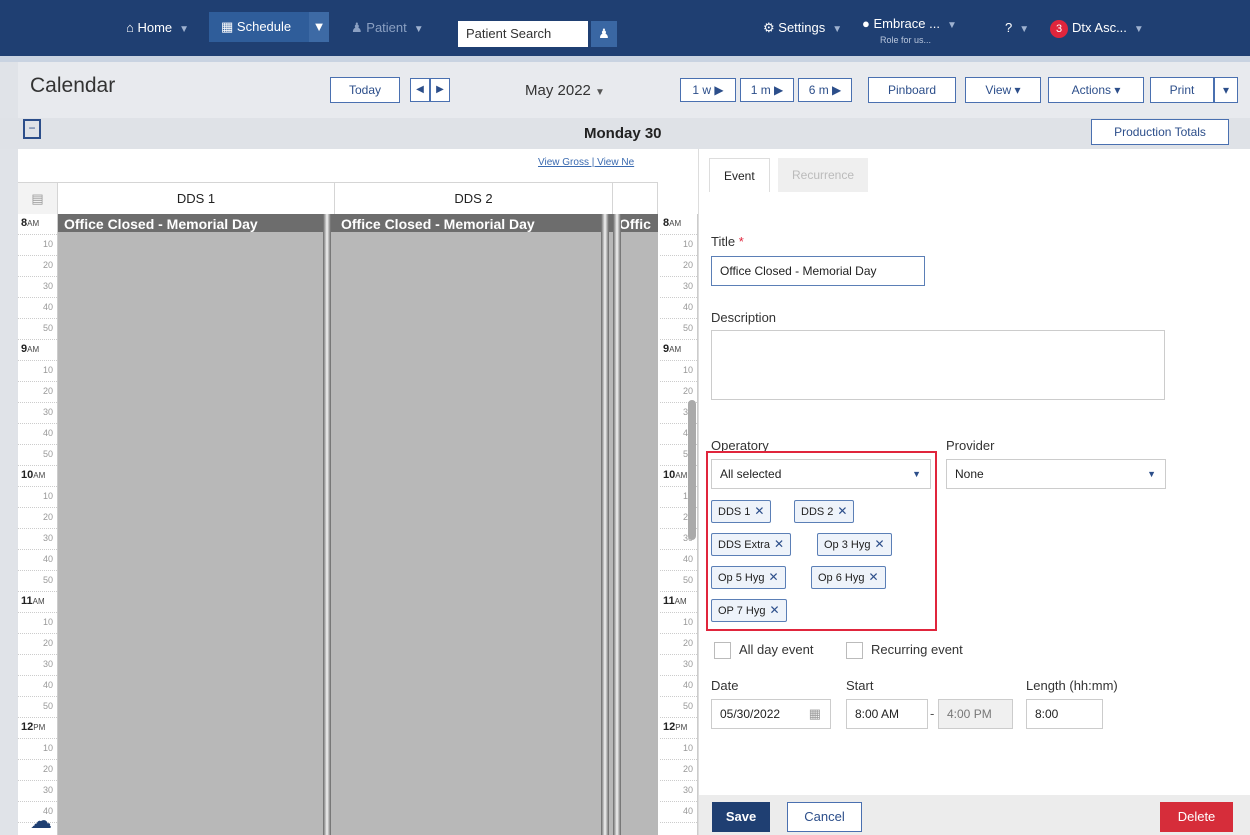 The height and width of the screenshot is (835, 1250). What do you see at coordinates (998, 90) in the screenshot?
I see `view-label: View` at bounding box center [998, 90].